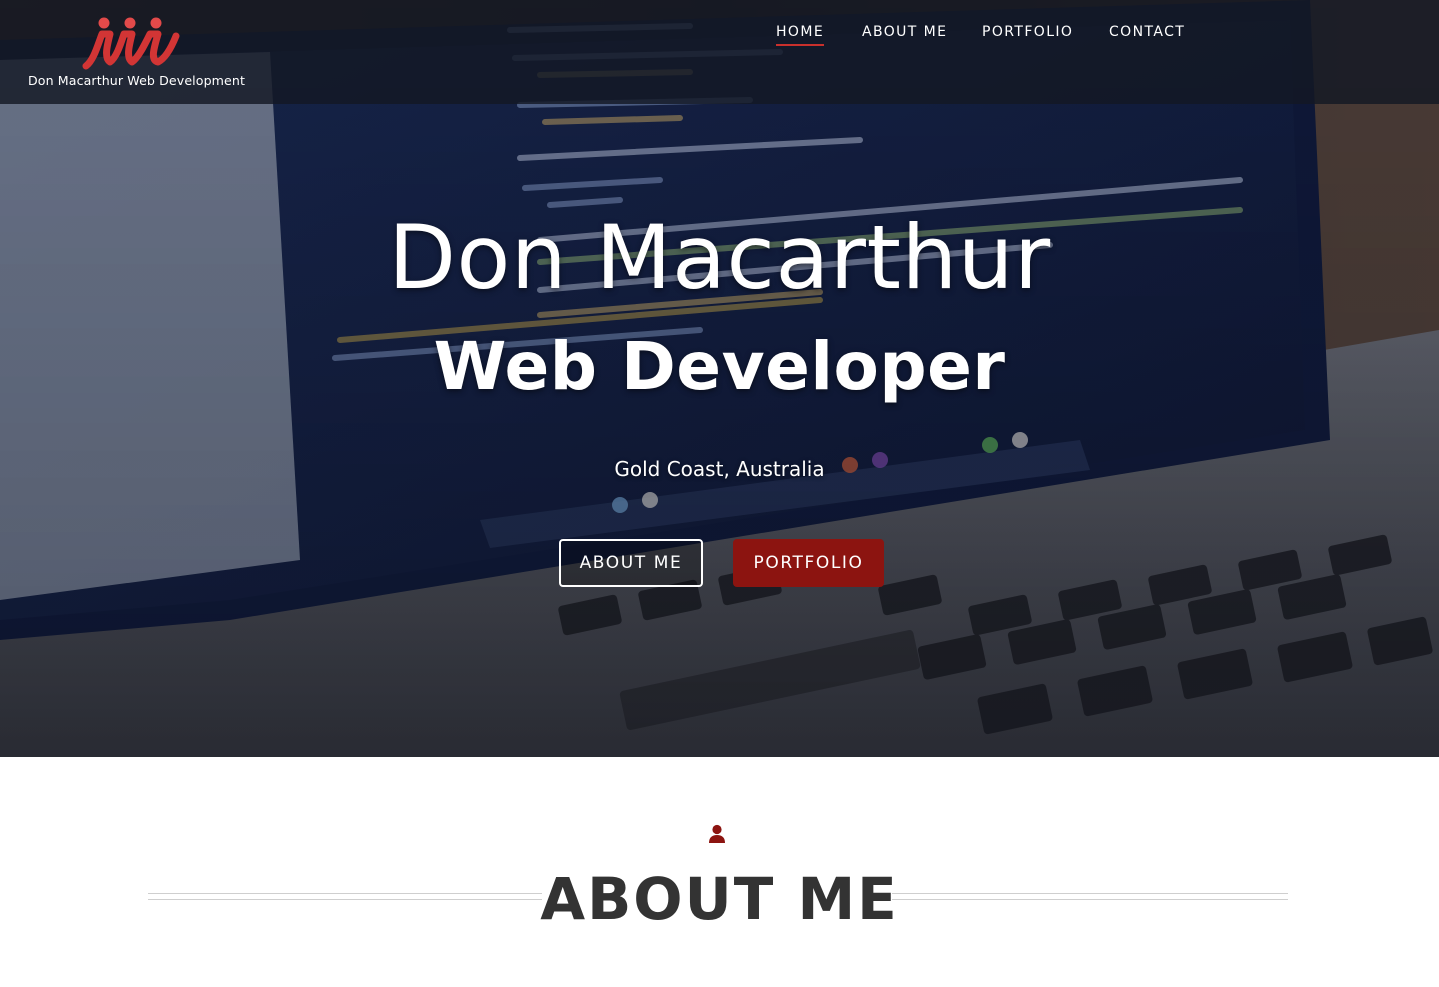  What do you see at coordinates (1090, 897) in the screenshot?
I see `heading-divider-right` at bounding box center [1090, 897].